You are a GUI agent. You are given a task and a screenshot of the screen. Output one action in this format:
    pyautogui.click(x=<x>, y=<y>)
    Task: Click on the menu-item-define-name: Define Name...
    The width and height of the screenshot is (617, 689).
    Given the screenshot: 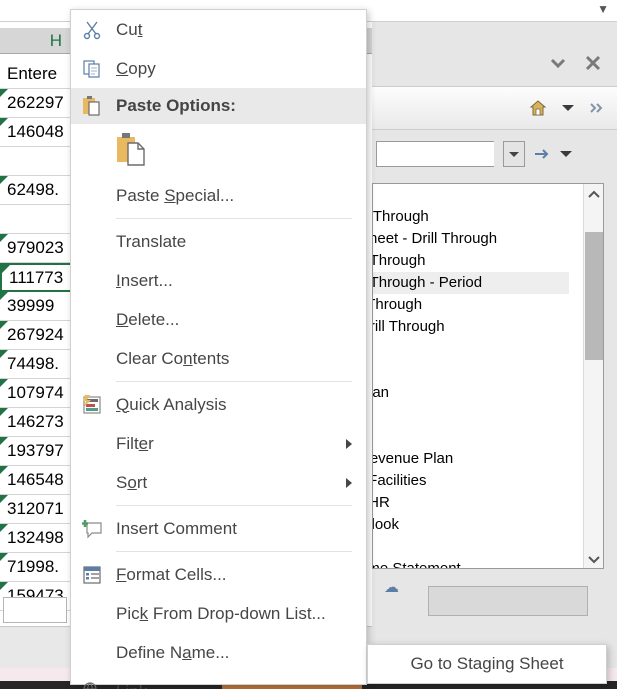 What is the action you would take?
    pyautogui.click(x=218, y=652)
    